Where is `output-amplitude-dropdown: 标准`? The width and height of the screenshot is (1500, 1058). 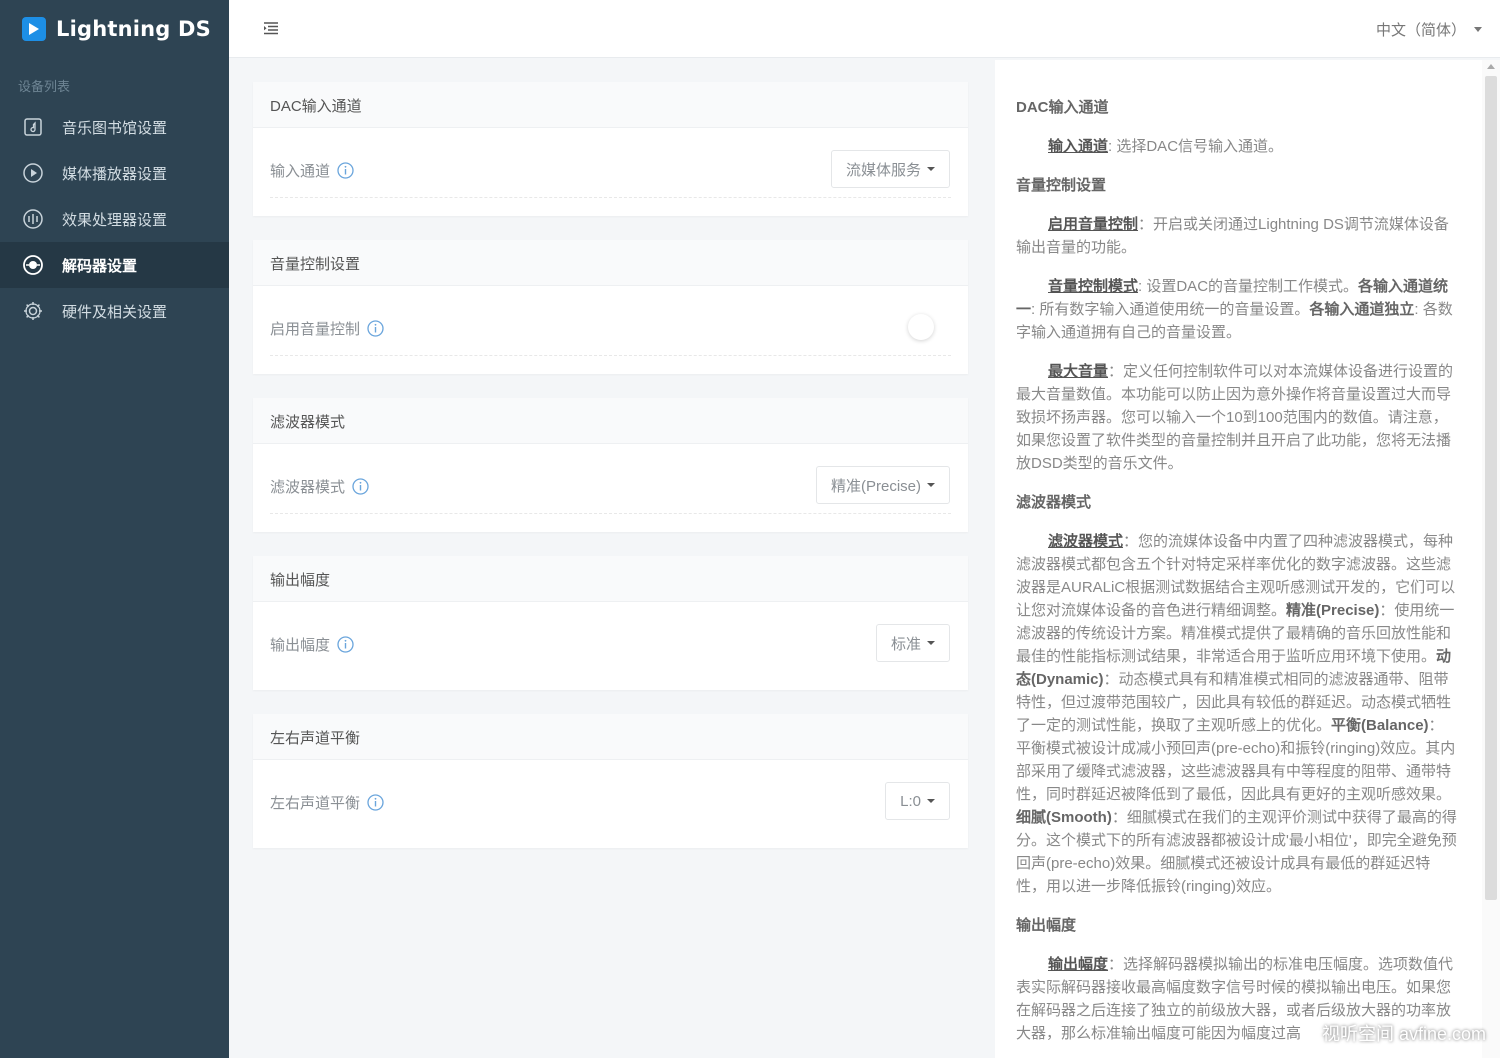 output-amplitude-dropdown: 标准 is located at coordinates (912, 643).